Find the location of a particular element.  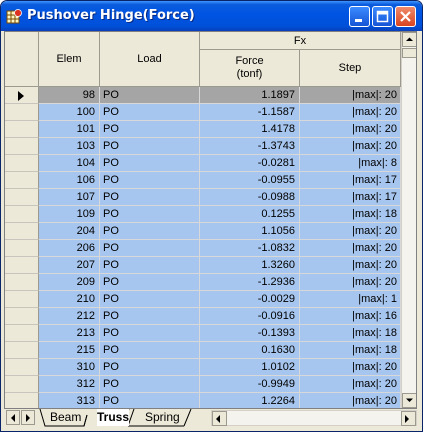

tab-beam: Beam is located at coordinates (65, 417).